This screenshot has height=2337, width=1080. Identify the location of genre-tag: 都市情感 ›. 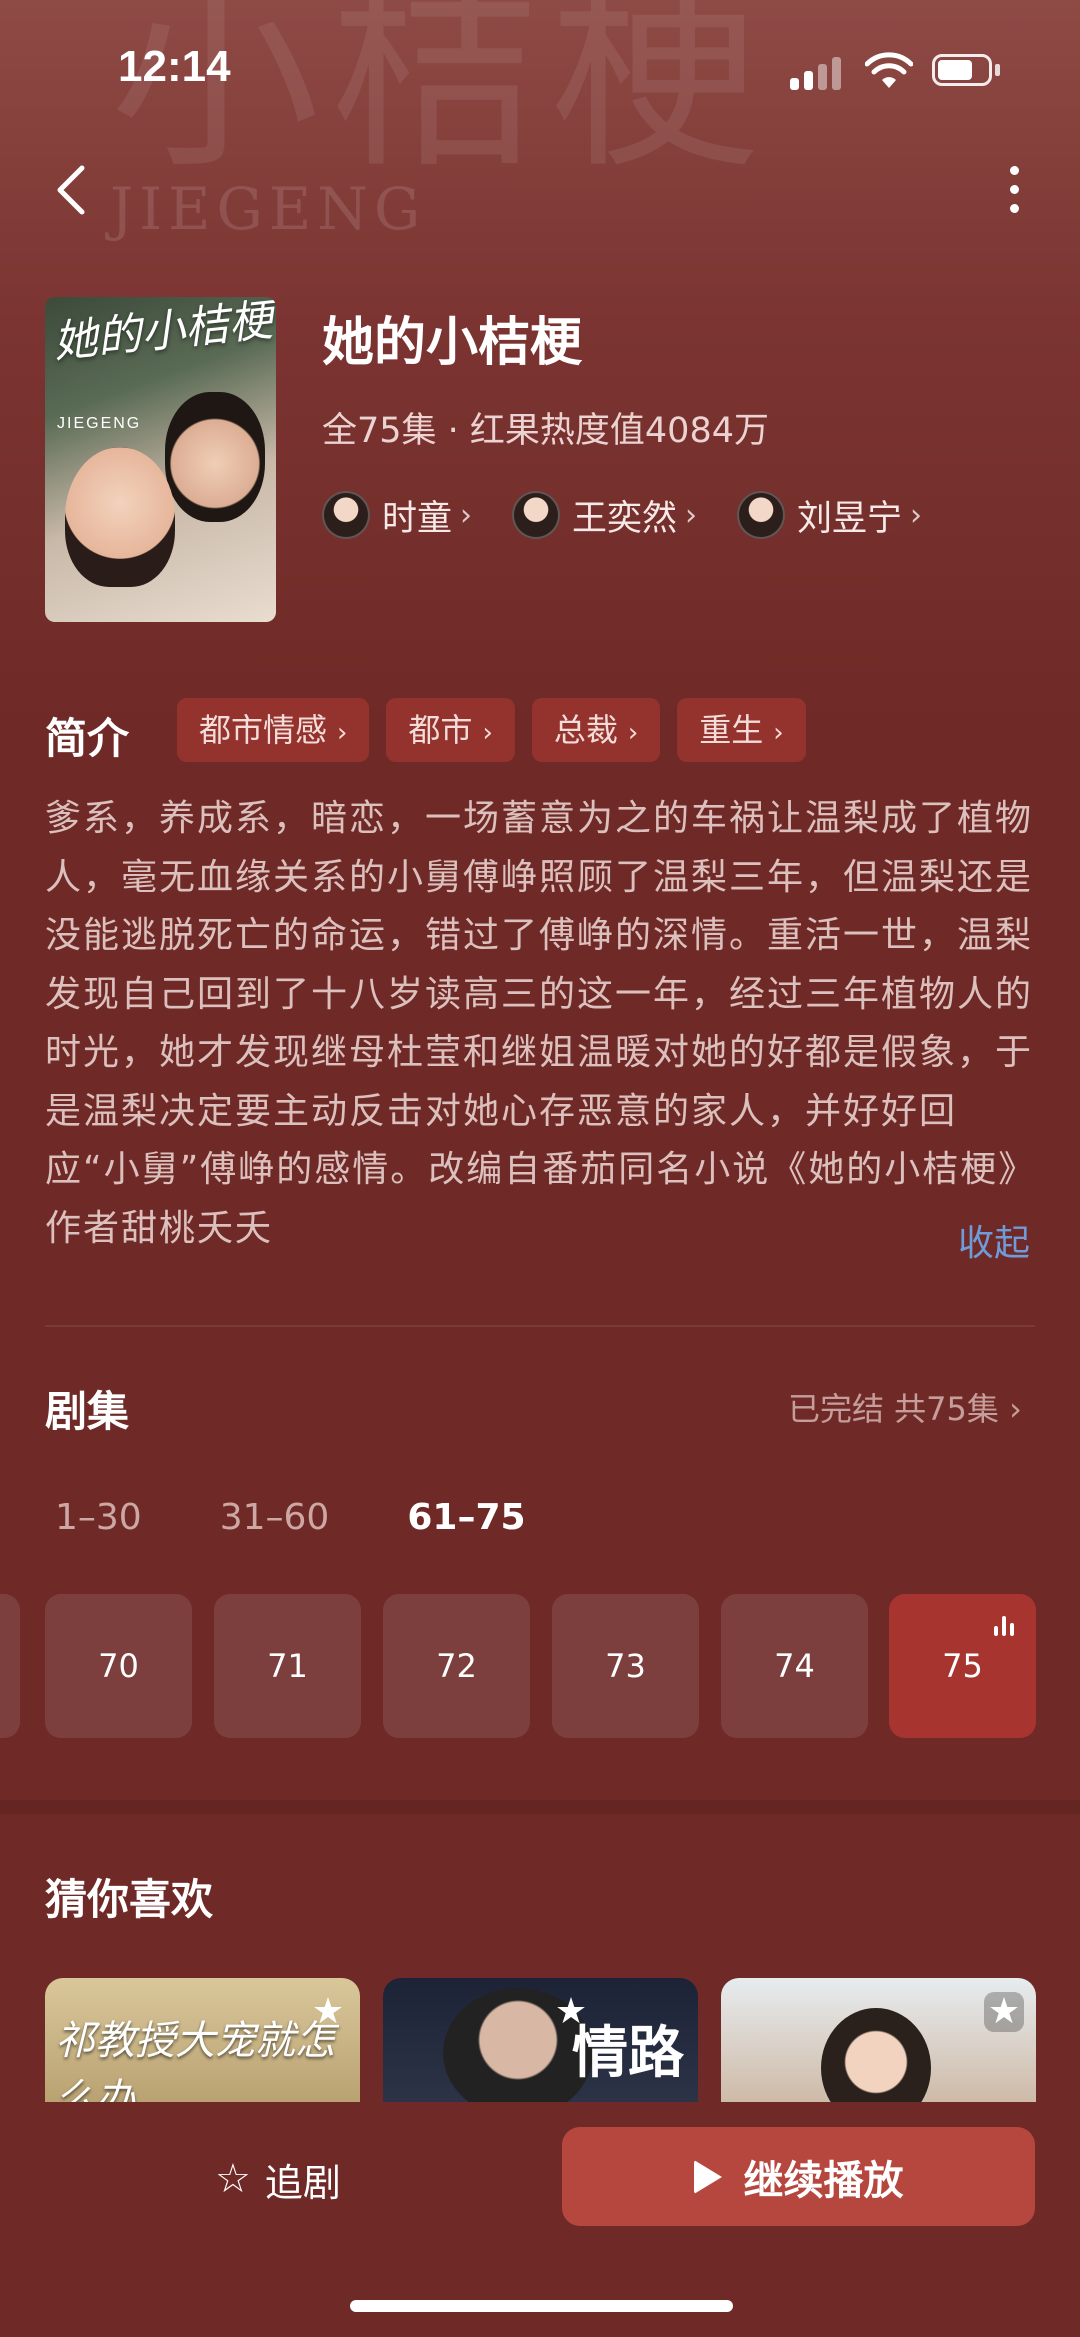
(273, 730).